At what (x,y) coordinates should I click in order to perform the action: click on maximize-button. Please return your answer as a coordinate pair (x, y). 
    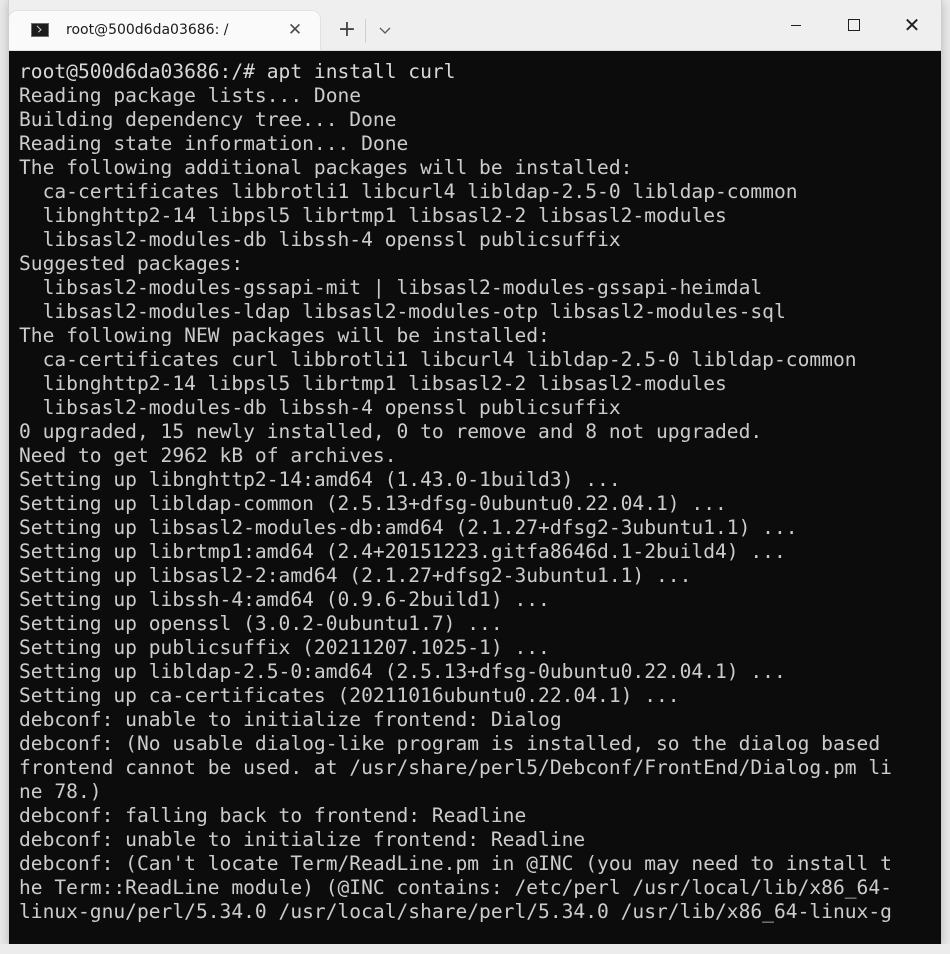
    Looking at the image, I should click on (854, 25).